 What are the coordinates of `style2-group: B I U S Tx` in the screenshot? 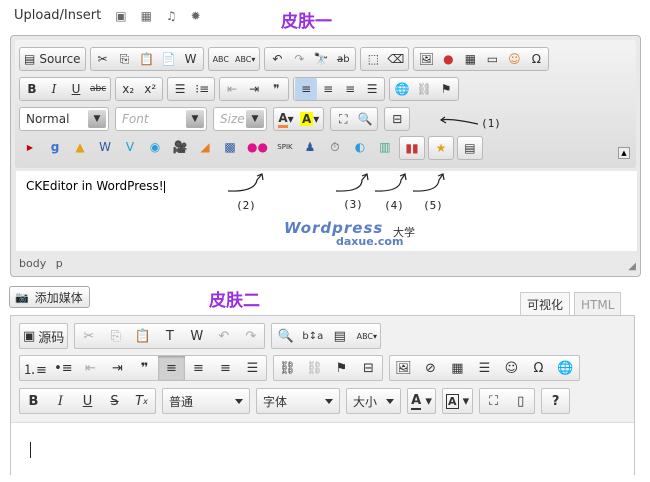 It's located at (87, 401).